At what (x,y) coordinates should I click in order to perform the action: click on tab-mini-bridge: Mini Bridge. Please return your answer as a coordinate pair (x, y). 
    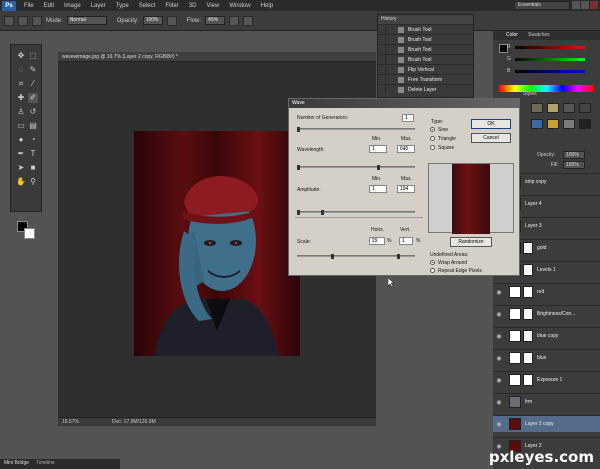
    Looking at the image, I should click on (16, 463).